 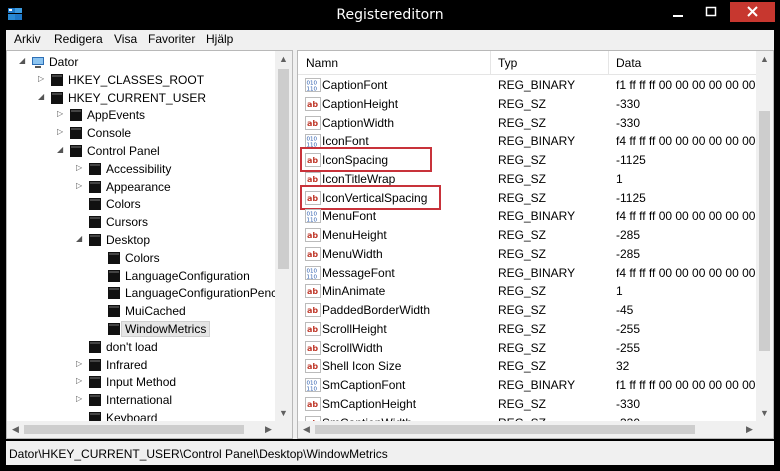 I want to click on tree-item-cursors: Cursors, so click(x=142, y=222).